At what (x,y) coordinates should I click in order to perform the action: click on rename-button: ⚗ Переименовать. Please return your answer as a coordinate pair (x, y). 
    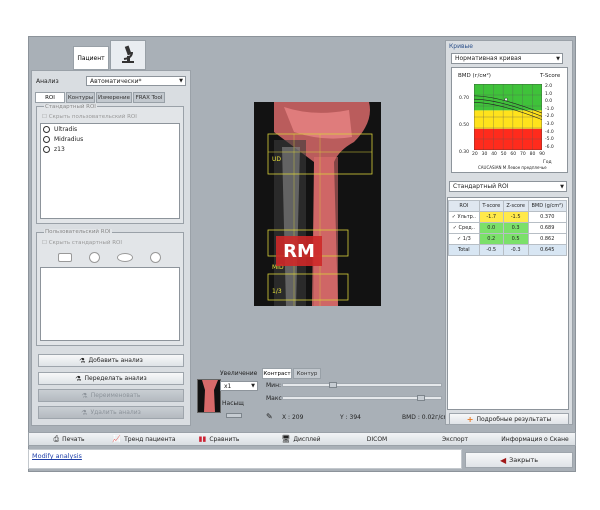
    Looking at the image, I should click on (111, 395).